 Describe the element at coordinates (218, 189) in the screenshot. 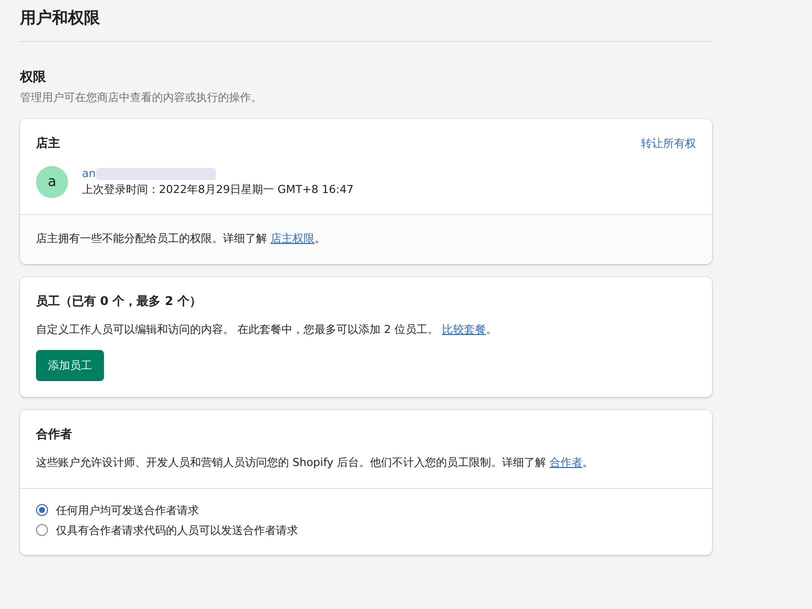

I see `last-login-text: 上次登录时间：2022年8月29日星期一 GMT+8 16:47` at that location.